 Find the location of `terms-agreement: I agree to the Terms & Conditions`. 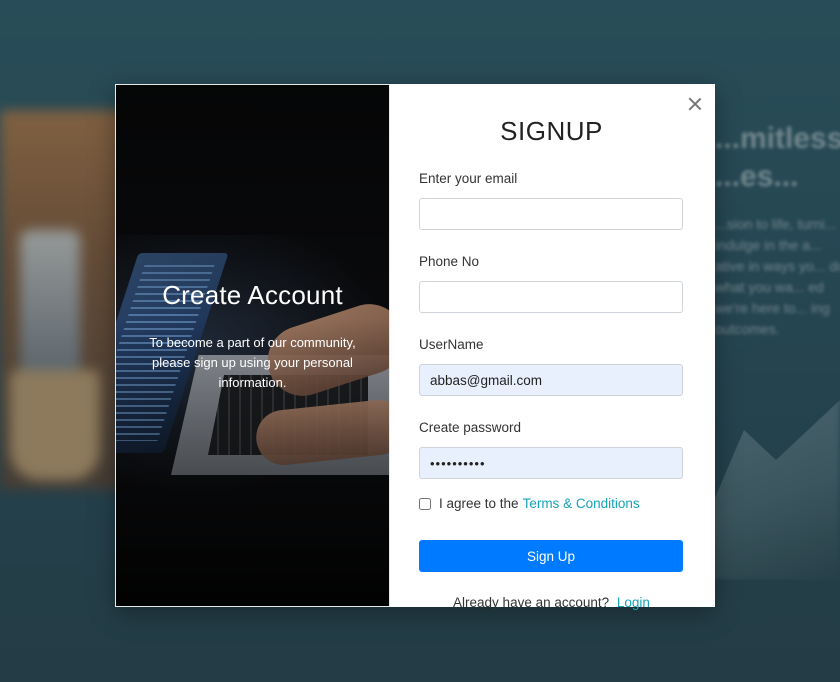

terms-agreement: I agree to the Terms & Conditions is located at coordinates (551, 503).